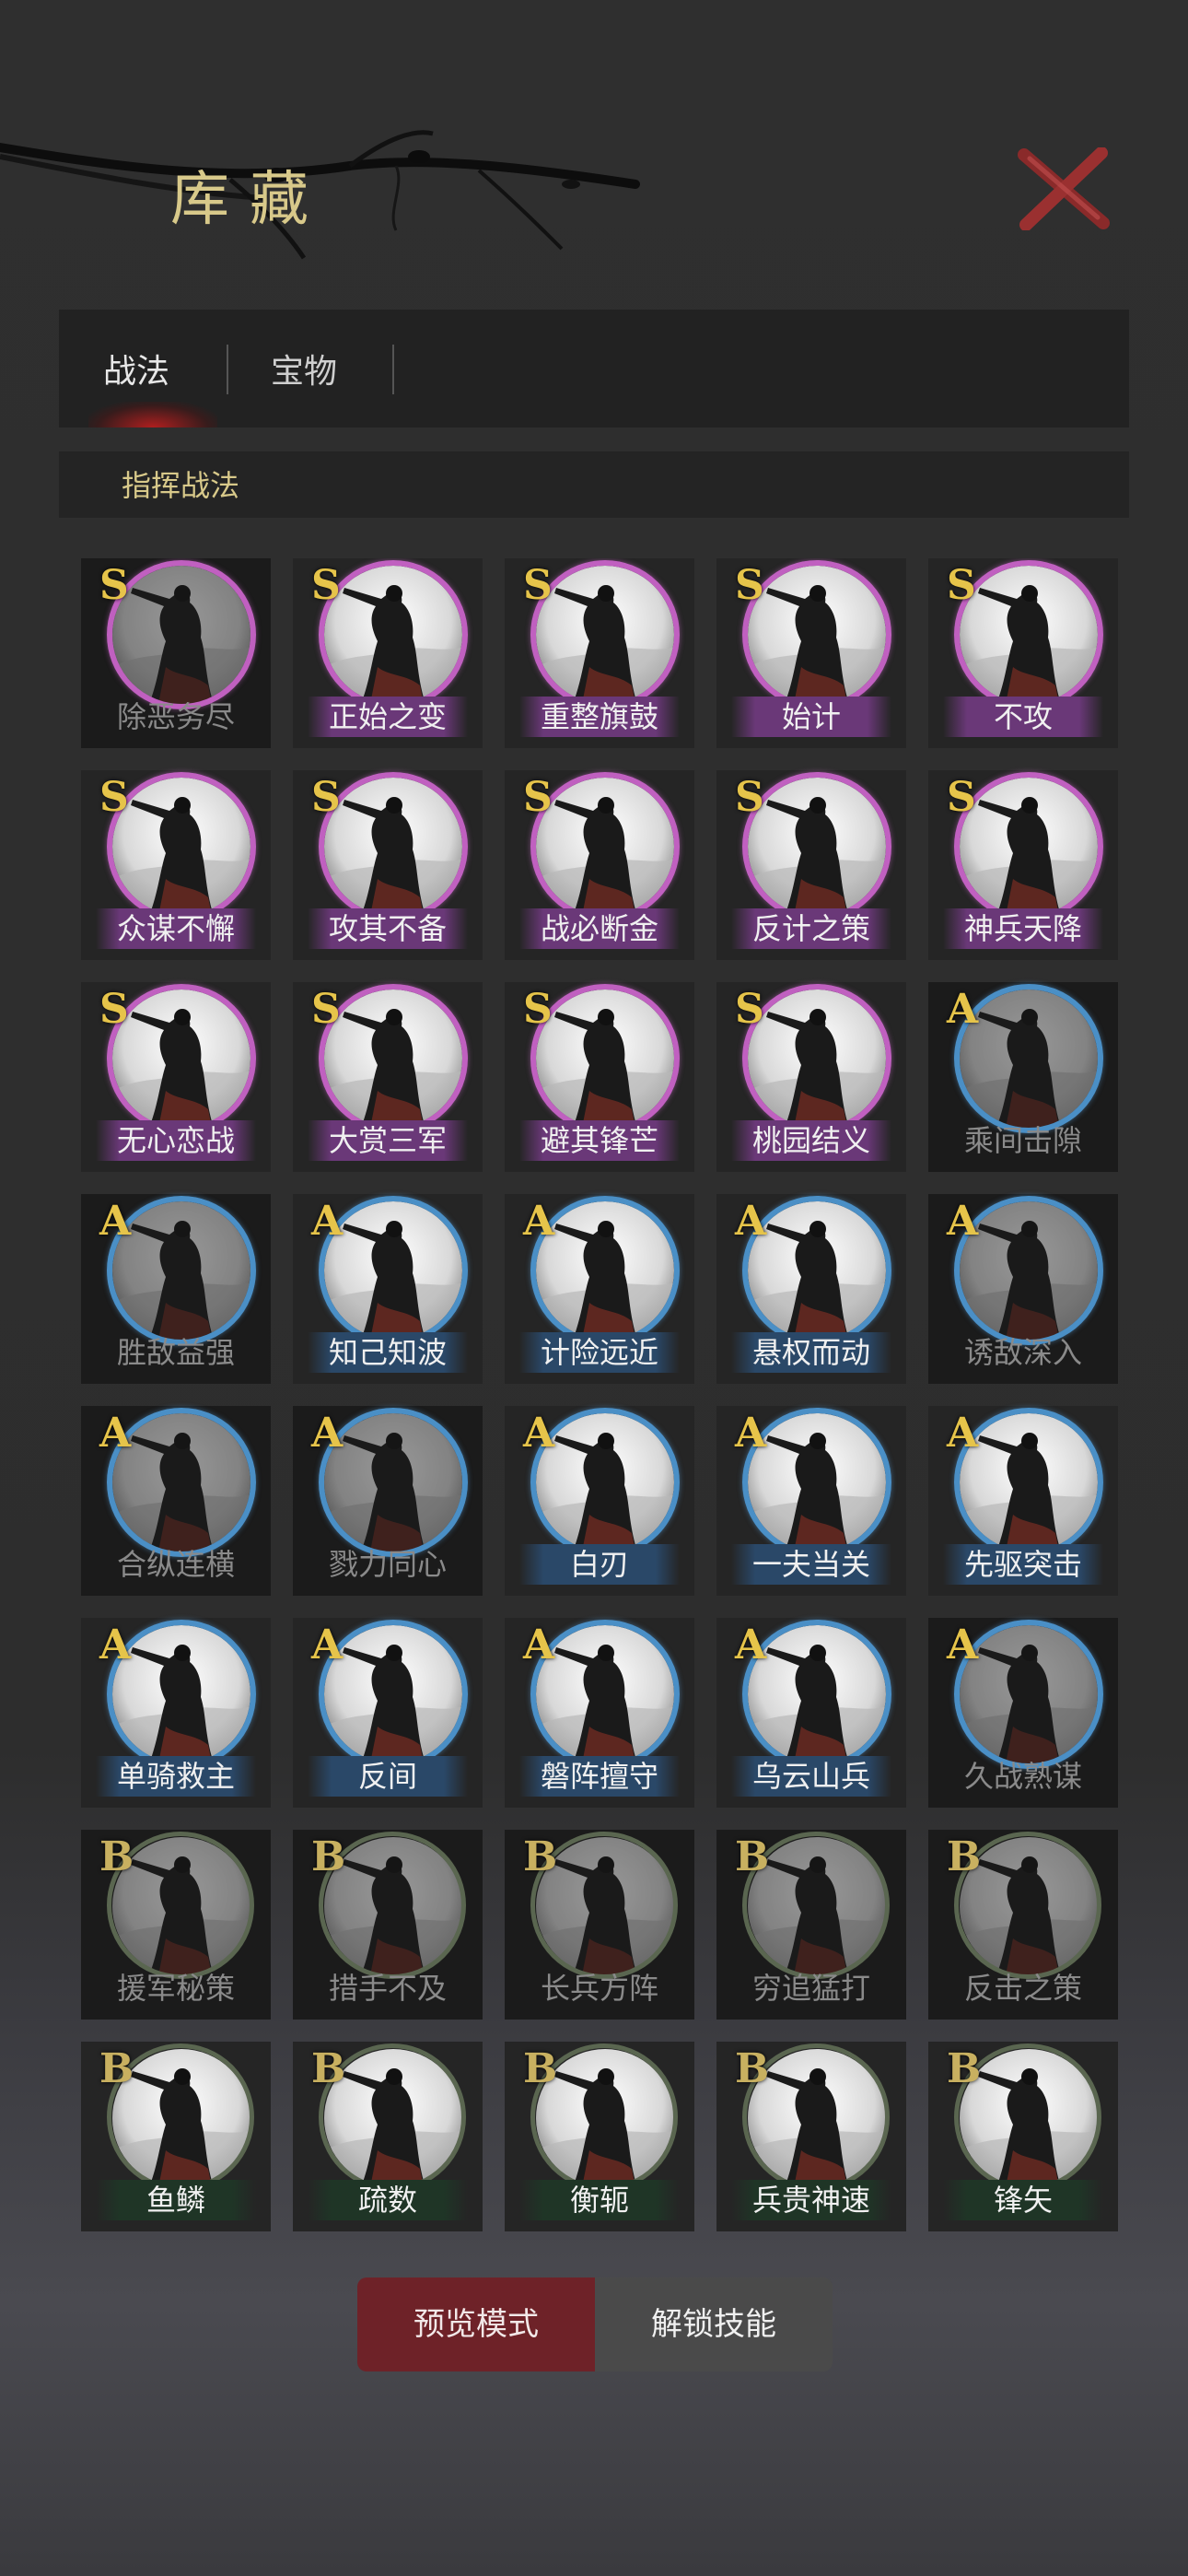  I want to click on skill-name: 衡轭, so click(599, 2200).